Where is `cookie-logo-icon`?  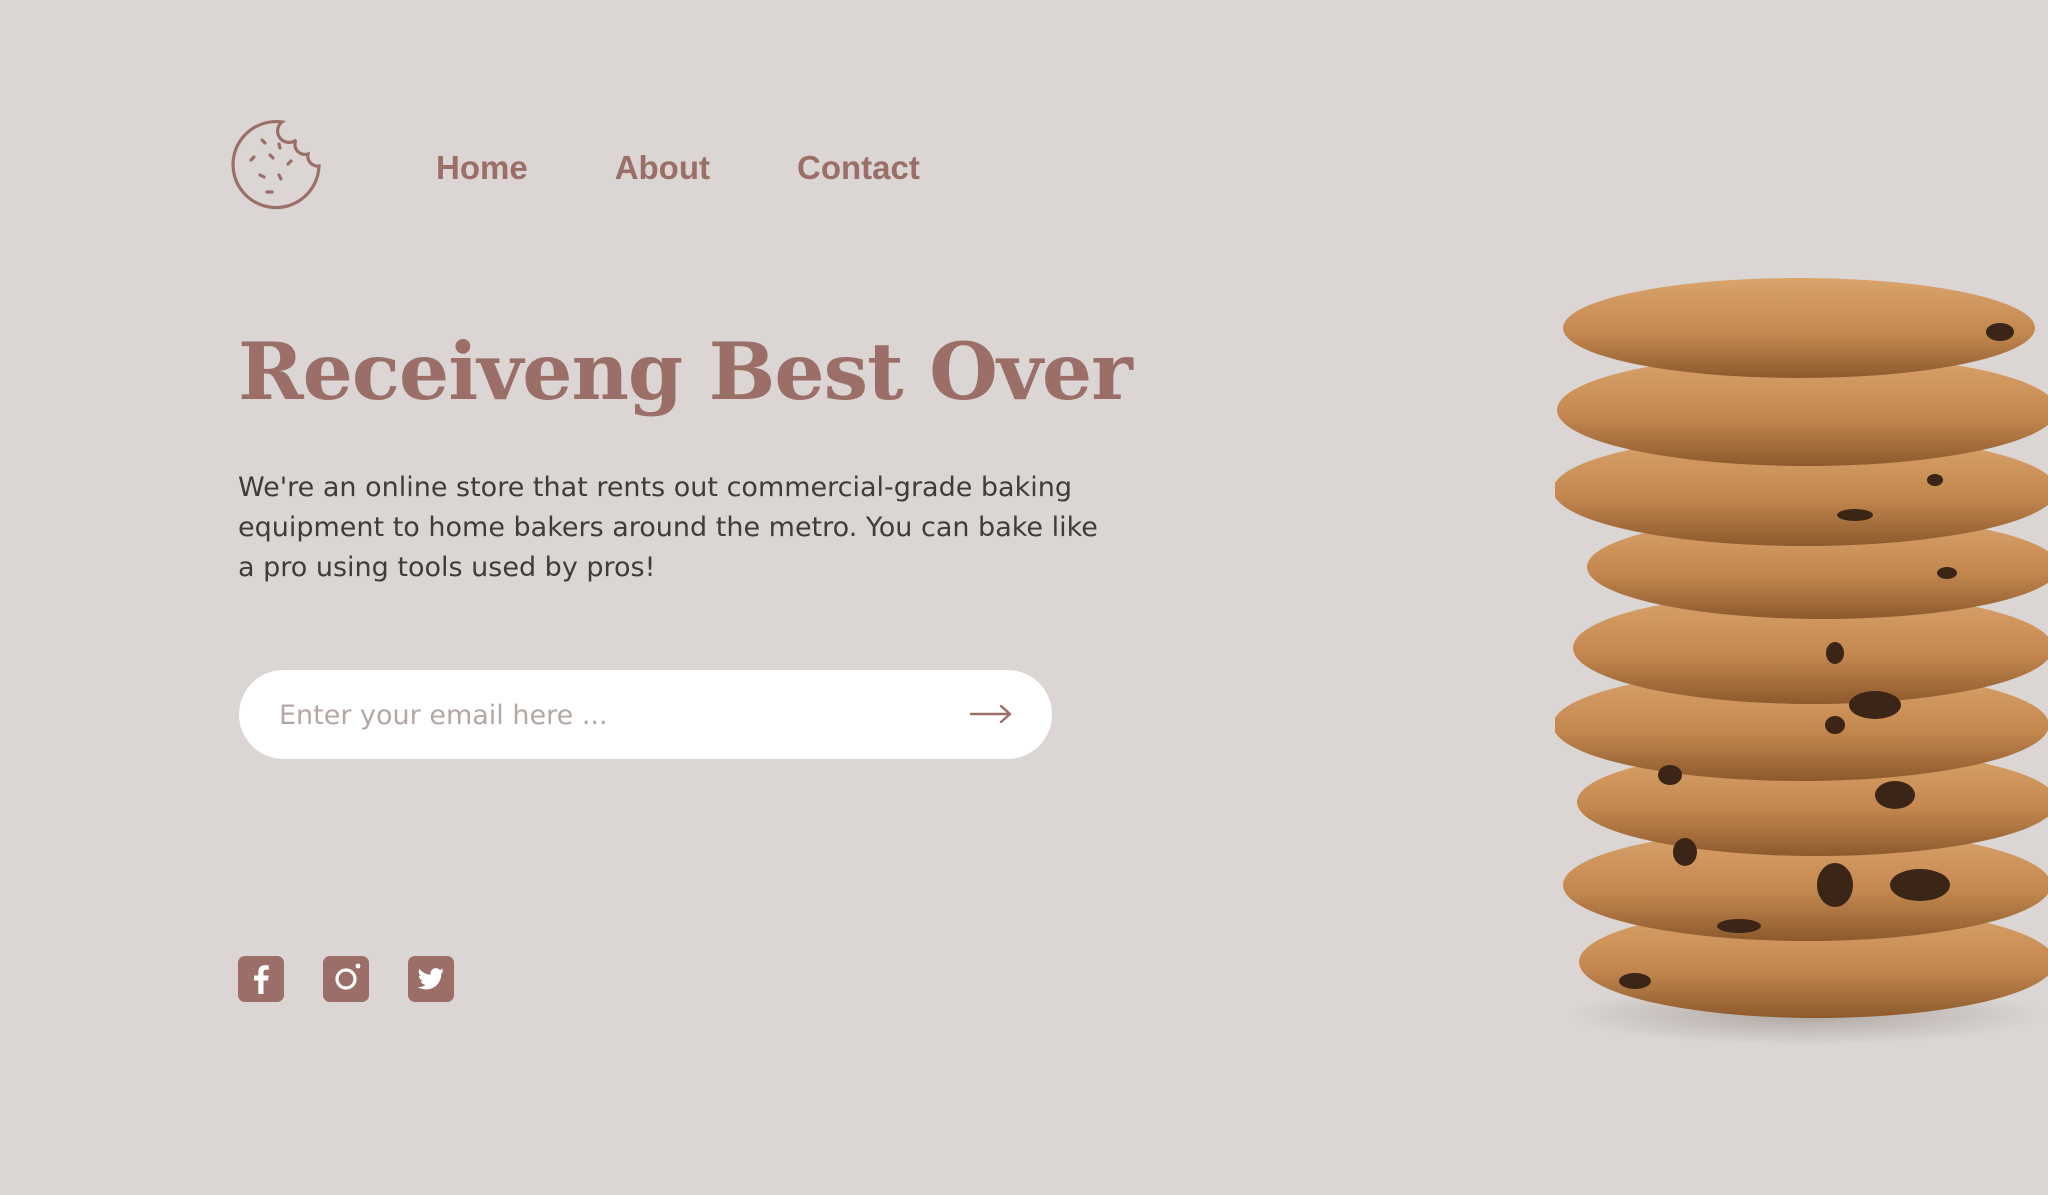
cookie-logo-icon is located at coordinates (277, 165).